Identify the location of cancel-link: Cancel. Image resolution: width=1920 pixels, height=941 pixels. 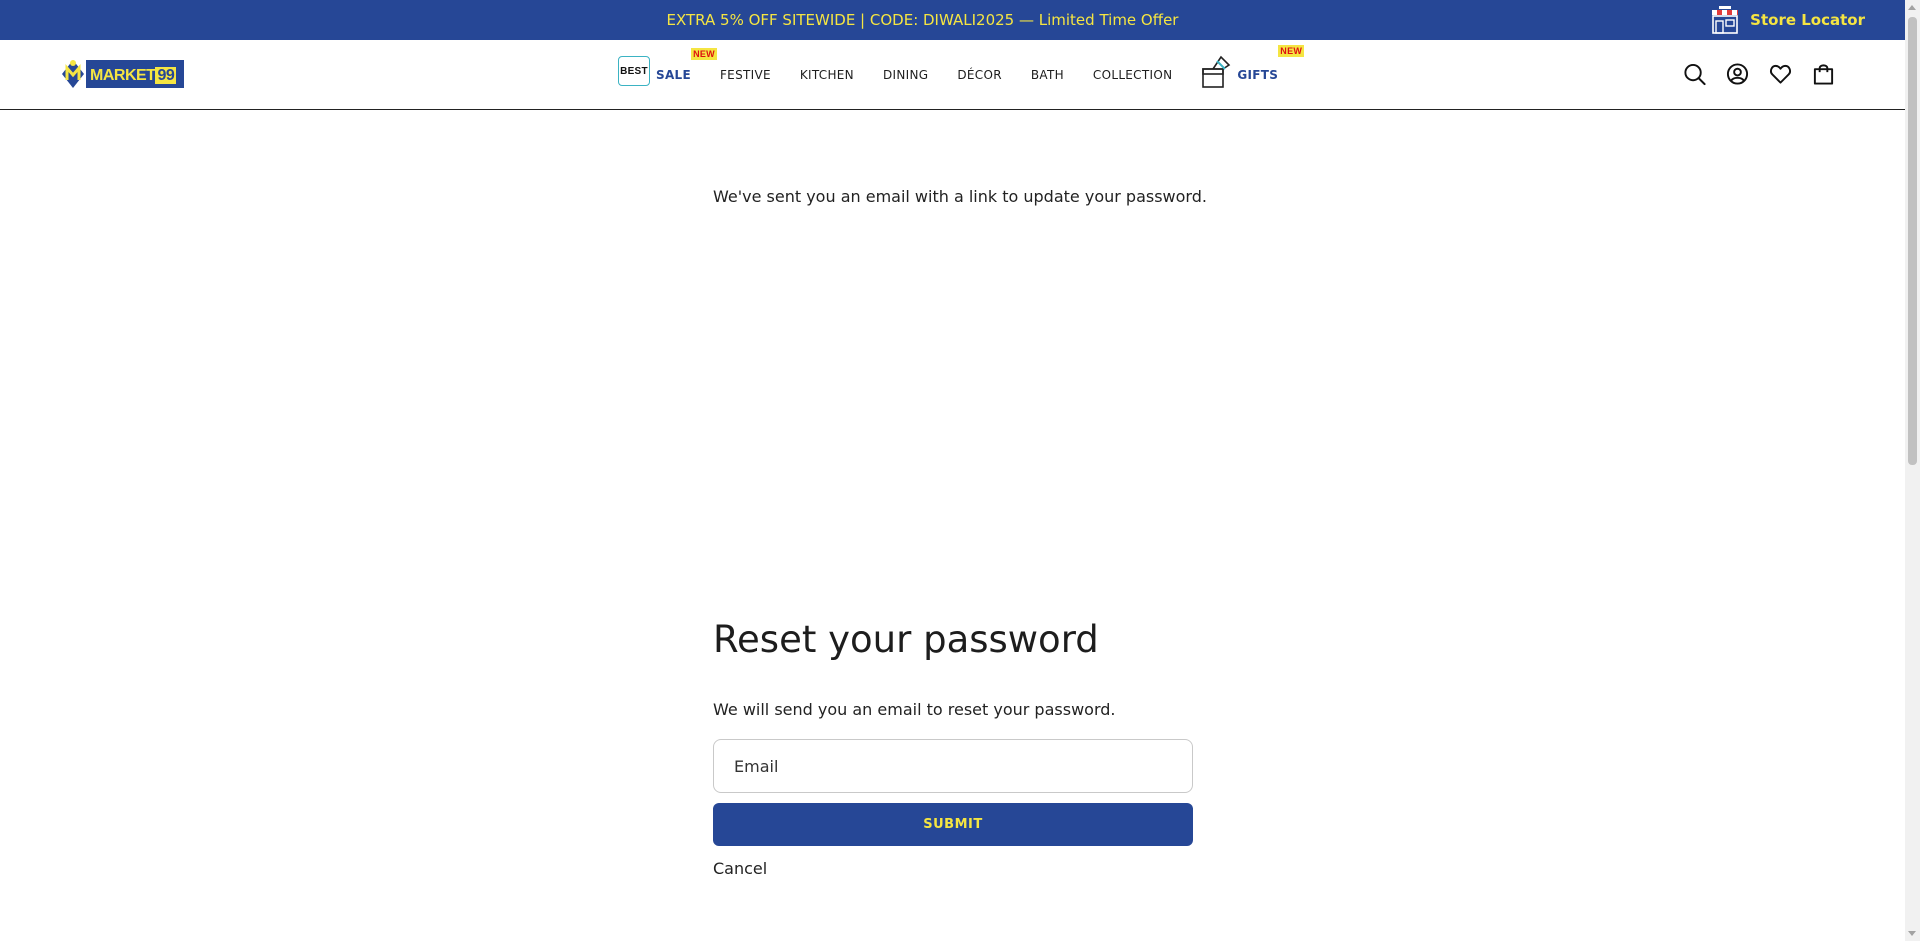
(740, 868).